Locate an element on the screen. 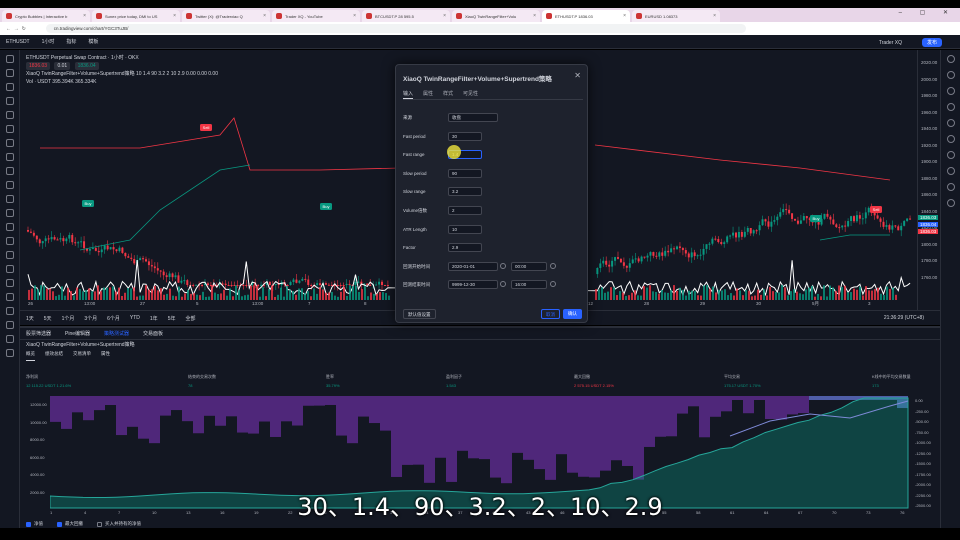  reload-icon: ↻ is located at coordinates (24, 29).